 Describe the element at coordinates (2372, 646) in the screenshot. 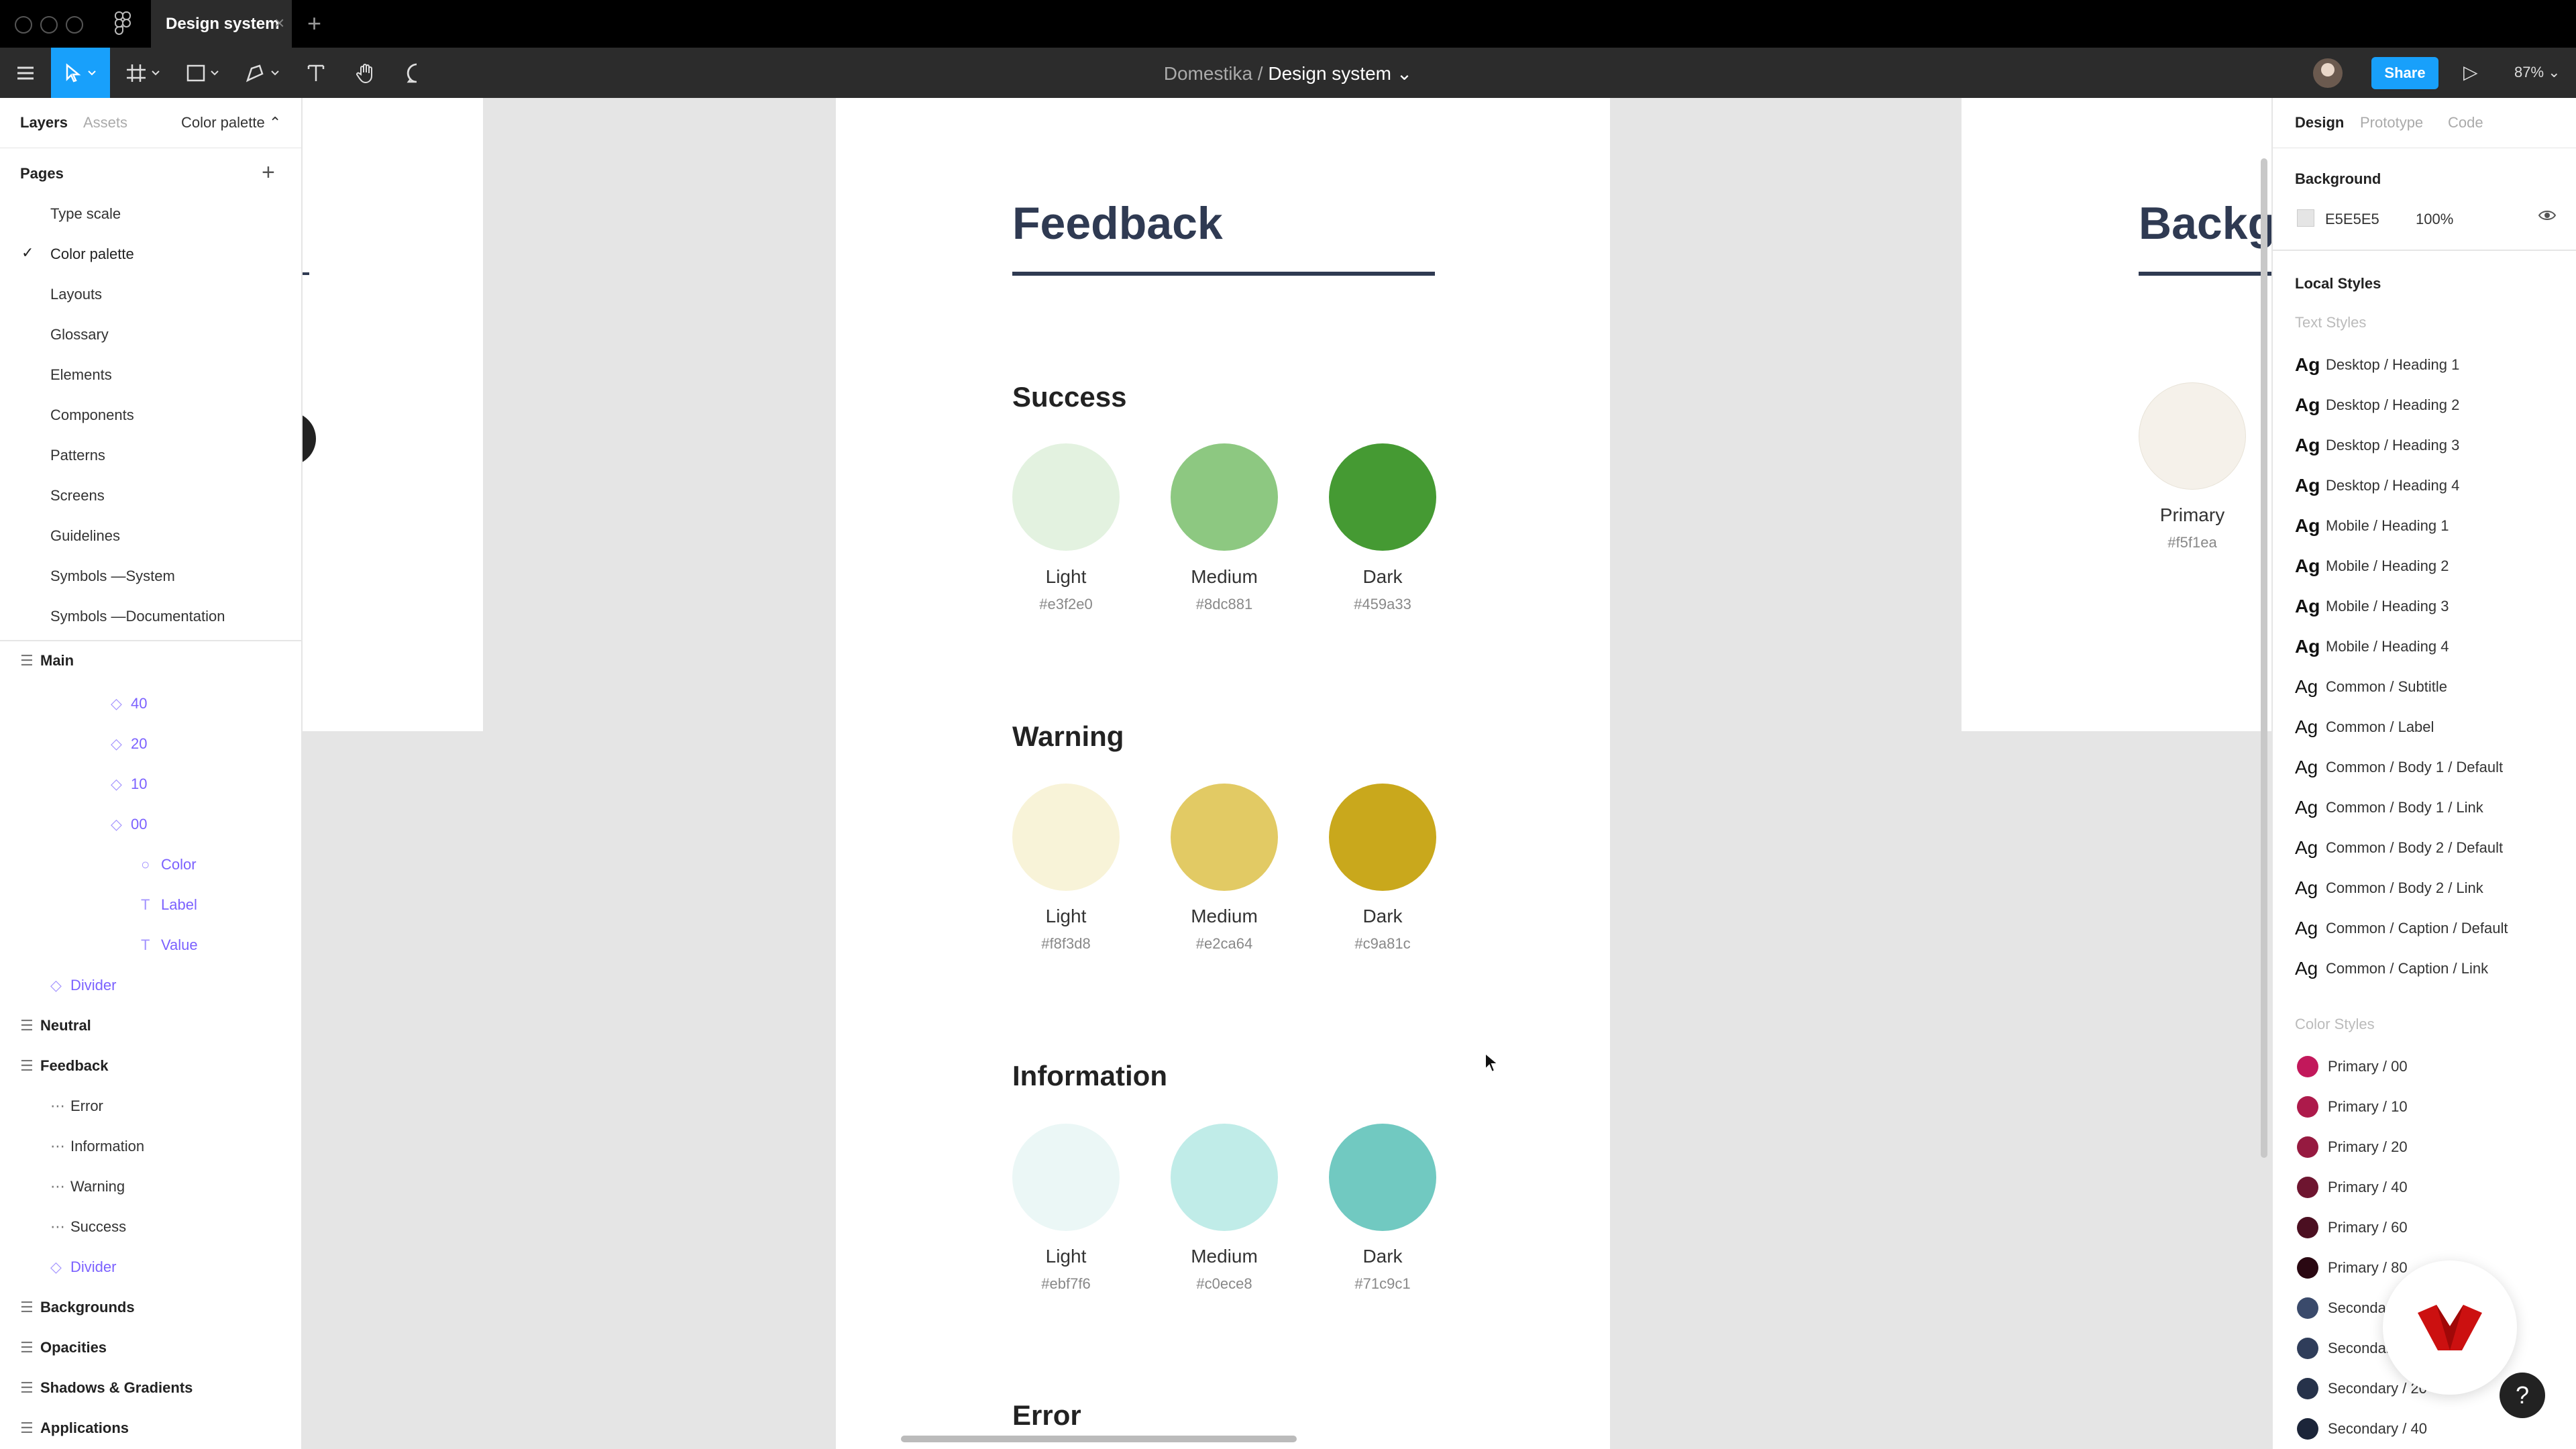

I see `text-style-row: Ag Mobile / Heading 4` at that location.